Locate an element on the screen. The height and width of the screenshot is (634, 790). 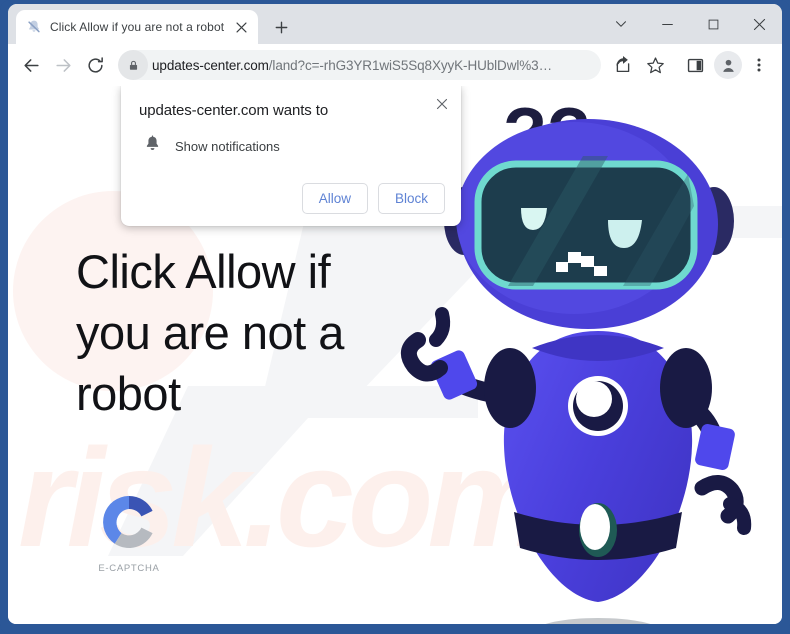
window-controls is located at coordinates (690, 24).